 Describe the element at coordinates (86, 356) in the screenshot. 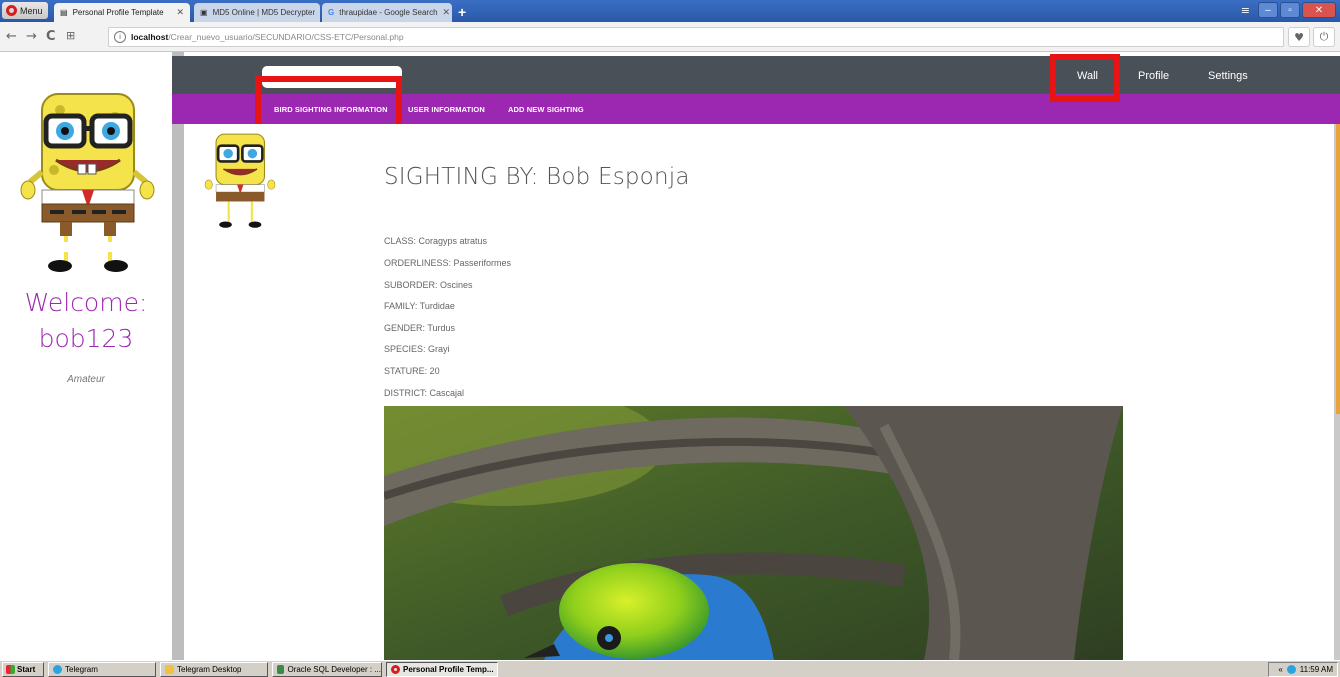

I see `profile-sidebar: Welcome: bob123 Amateur` at that location.